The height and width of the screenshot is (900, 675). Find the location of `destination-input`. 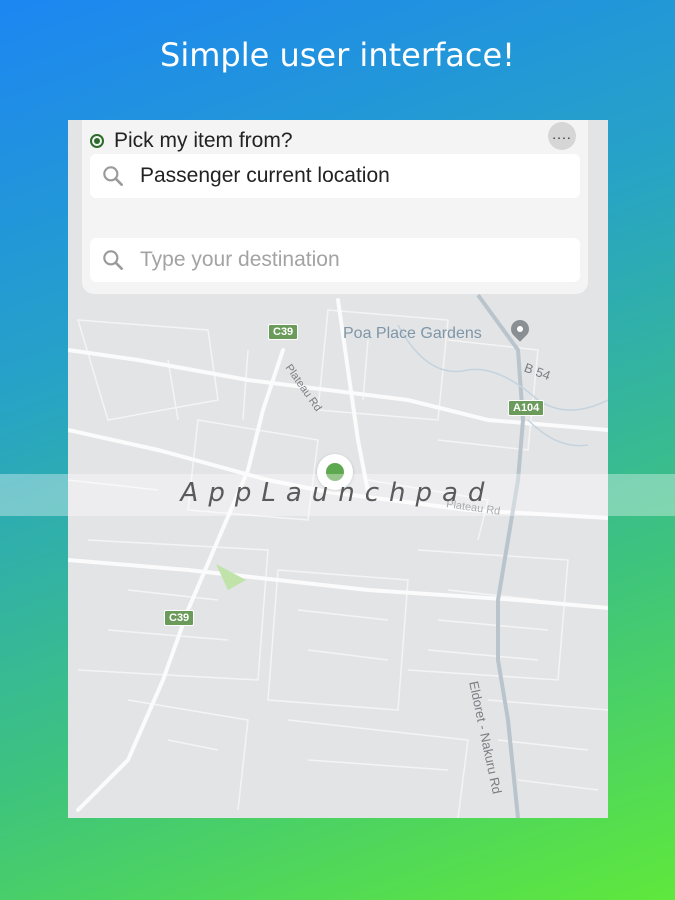

destination-input is located at coordinates (340, 260).